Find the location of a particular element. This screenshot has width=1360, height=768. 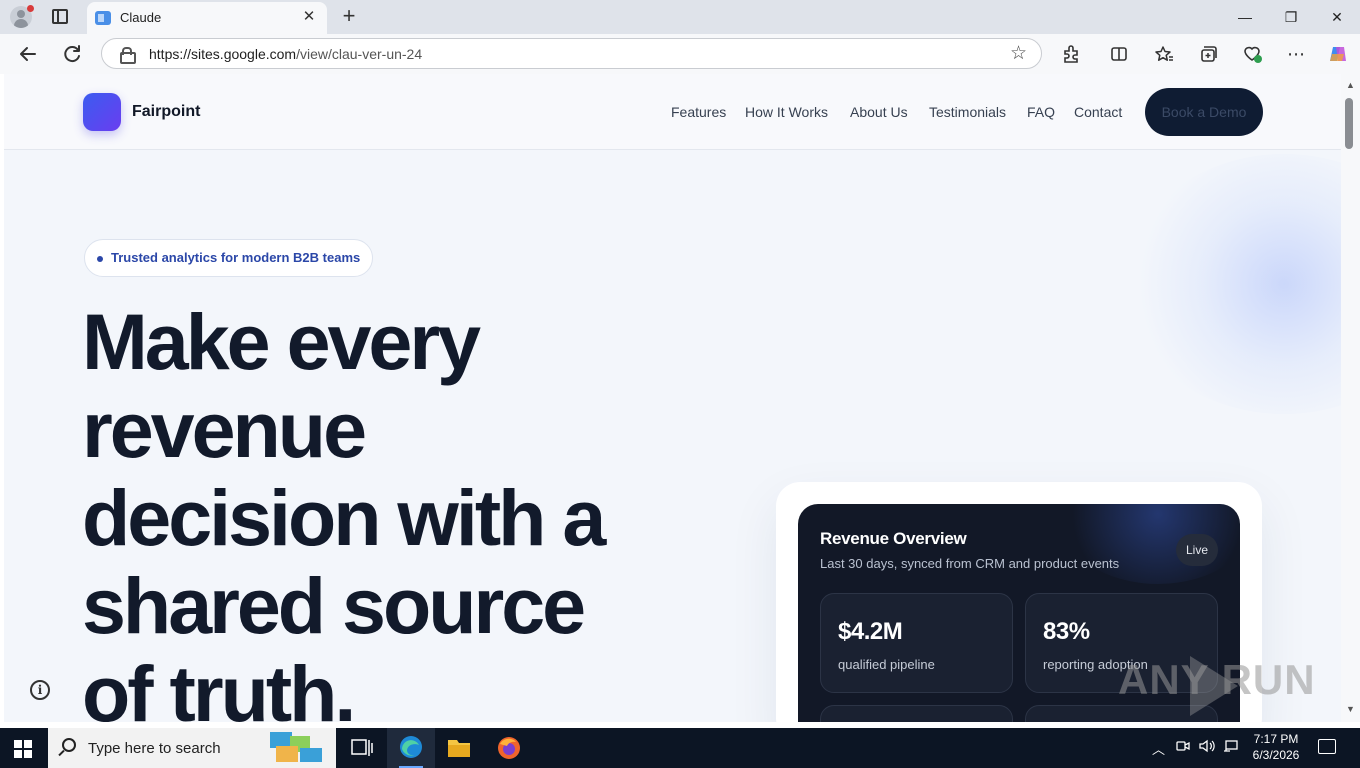

live-status-badge: Live is located at coordinates (1197, 550).